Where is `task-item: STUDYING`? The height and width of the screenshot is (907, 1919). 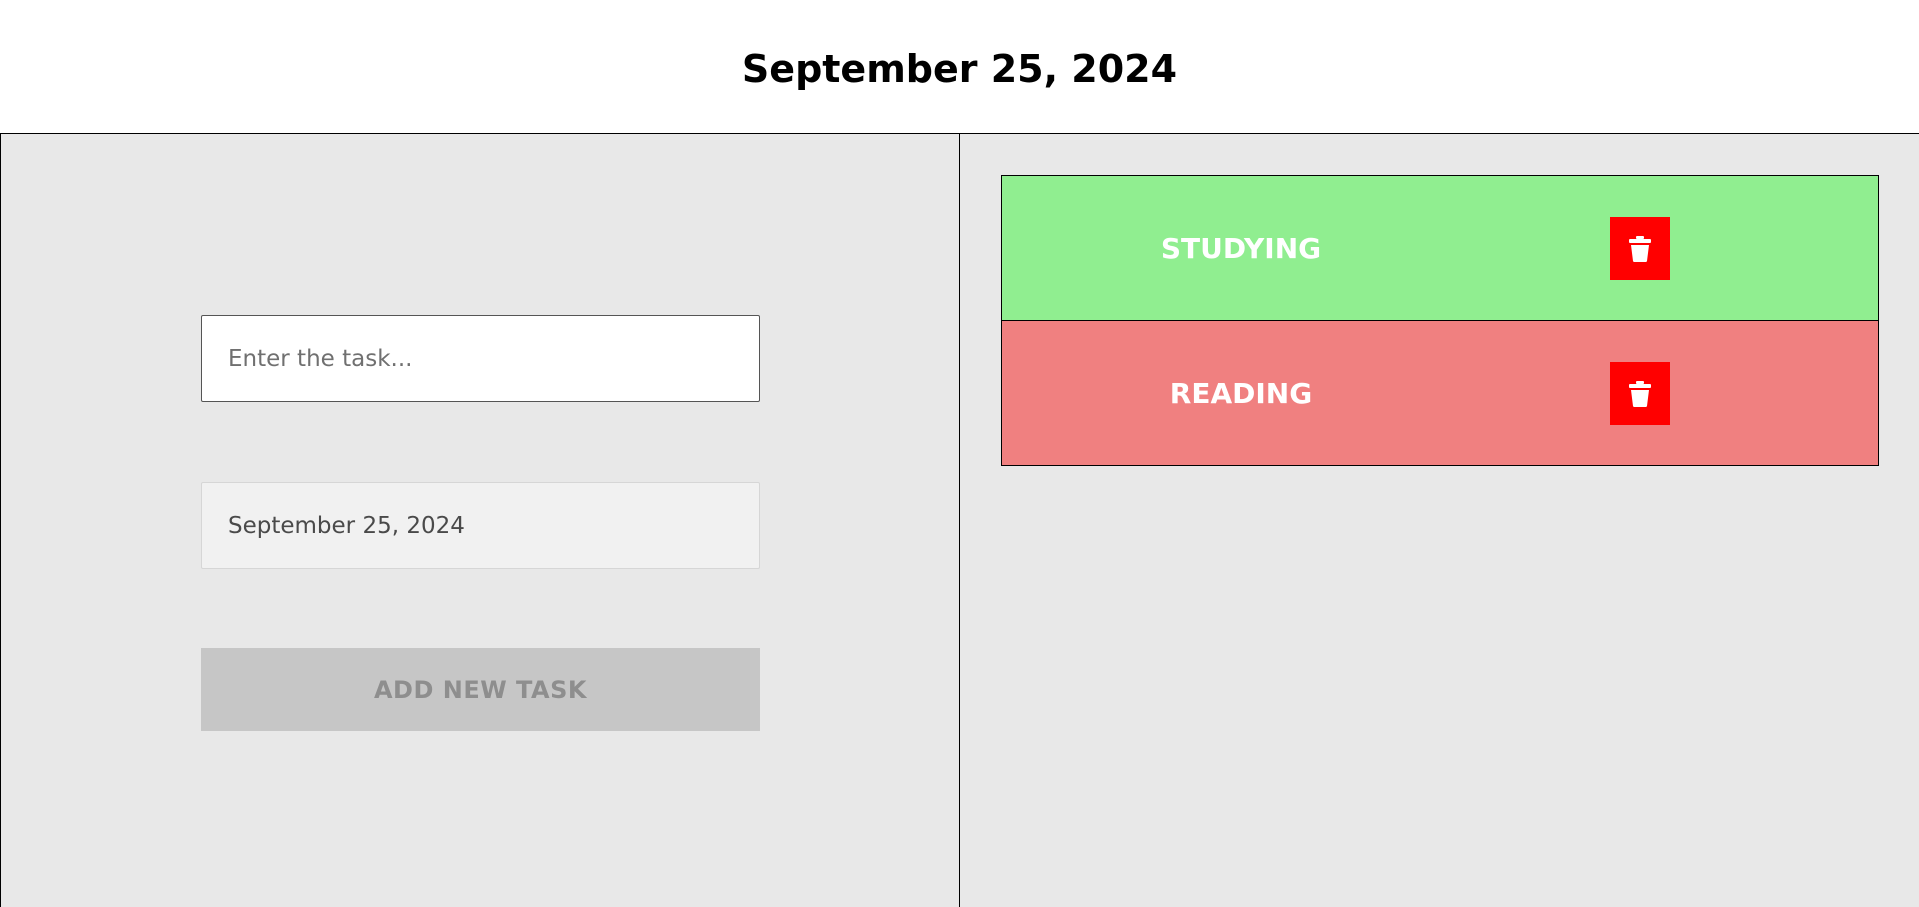
task-item: STUDYING is located at coordinates (1440, 248).